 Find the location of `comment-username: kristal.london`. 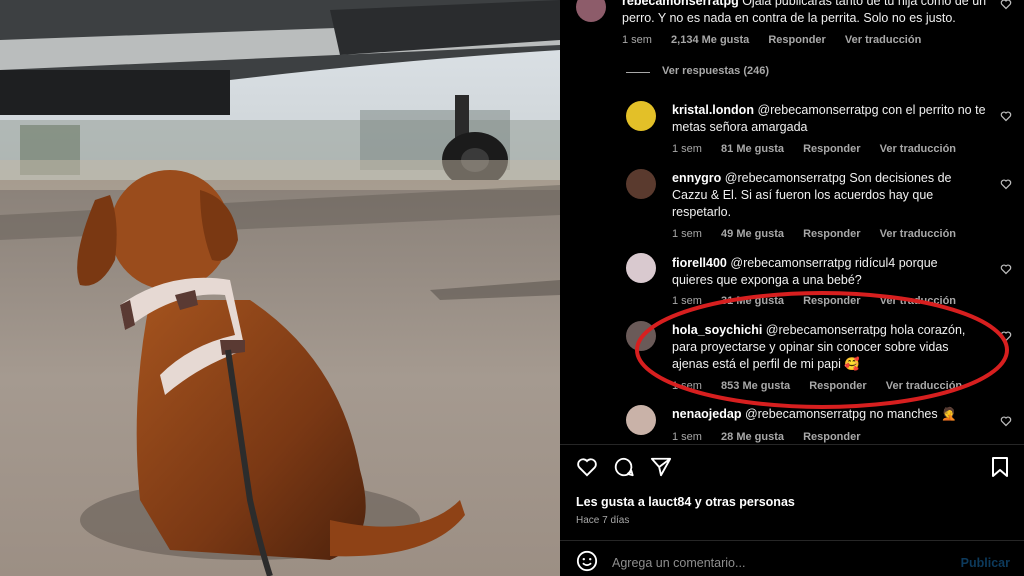

comment-username: kristal.london is located at coordinates (713, 110).